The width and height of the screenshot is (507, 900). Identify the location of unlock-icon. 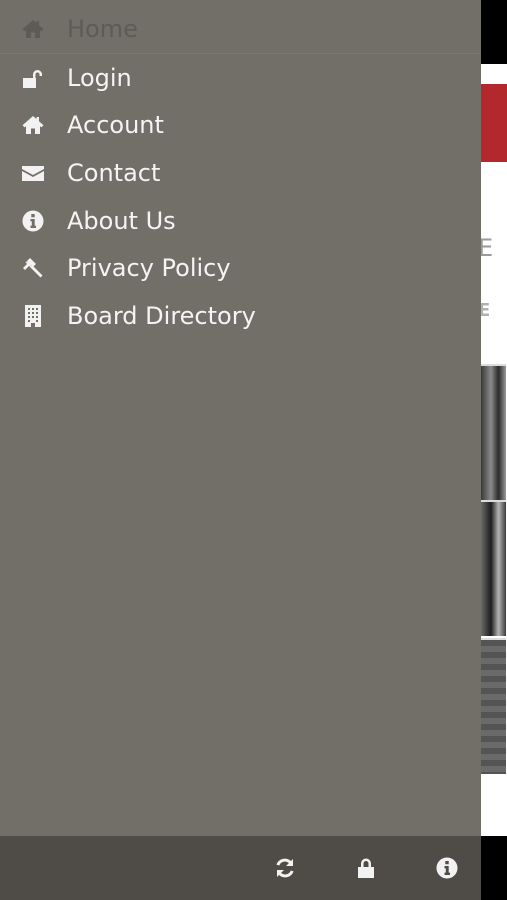
(33, 78).